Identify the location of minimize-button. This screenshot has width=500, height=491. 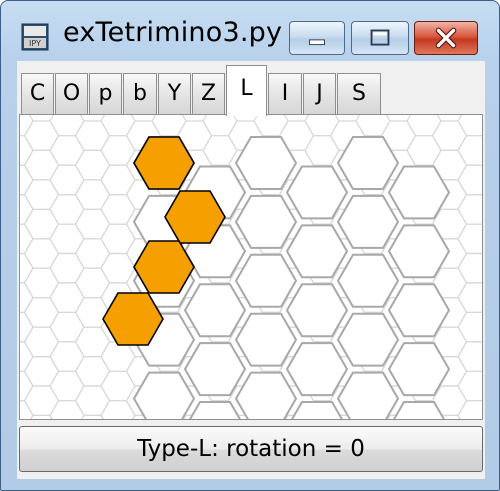
(317, 38).